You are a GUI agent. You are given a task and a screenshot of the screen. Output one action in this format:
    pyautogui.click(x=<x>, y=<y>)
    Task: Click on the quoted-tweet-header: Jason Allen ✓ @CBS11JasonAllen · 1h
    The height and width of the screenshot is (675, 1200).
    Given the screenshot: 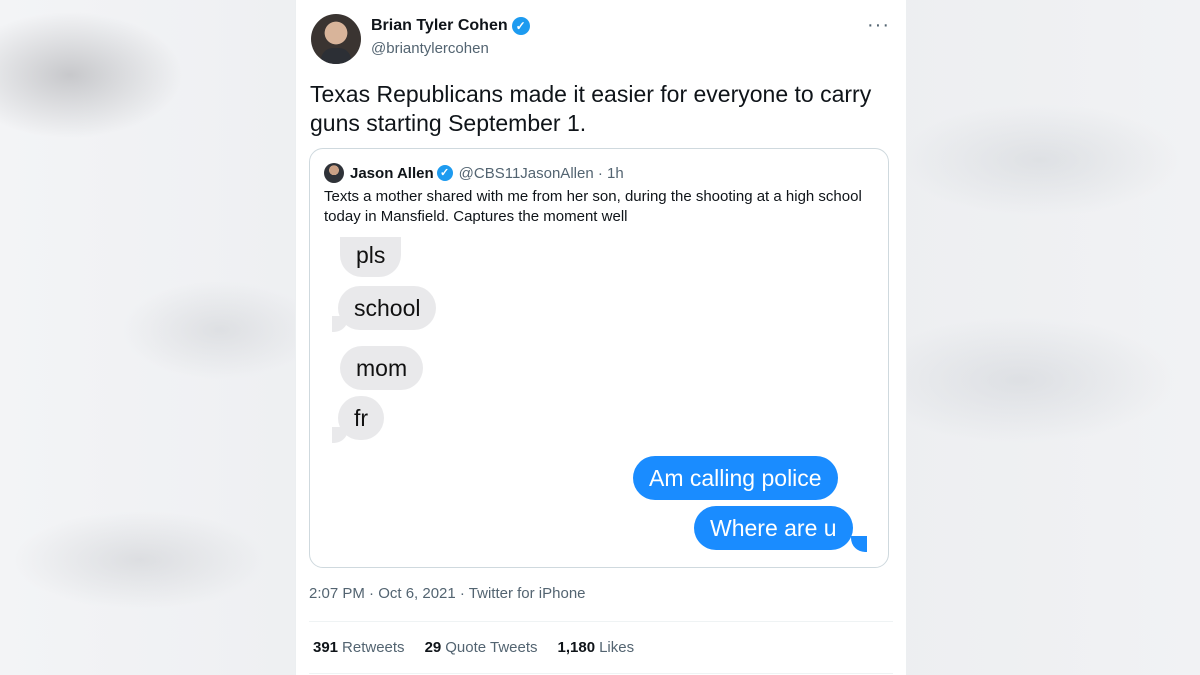 What is the action you would take?
    pyautogui.click(x=474, y=173)
    